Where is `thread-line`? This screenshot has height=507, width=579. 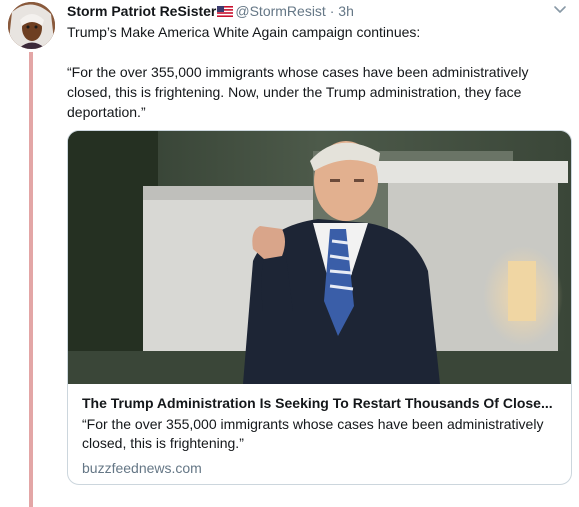
thread-line is located at coordinates (31, 279).